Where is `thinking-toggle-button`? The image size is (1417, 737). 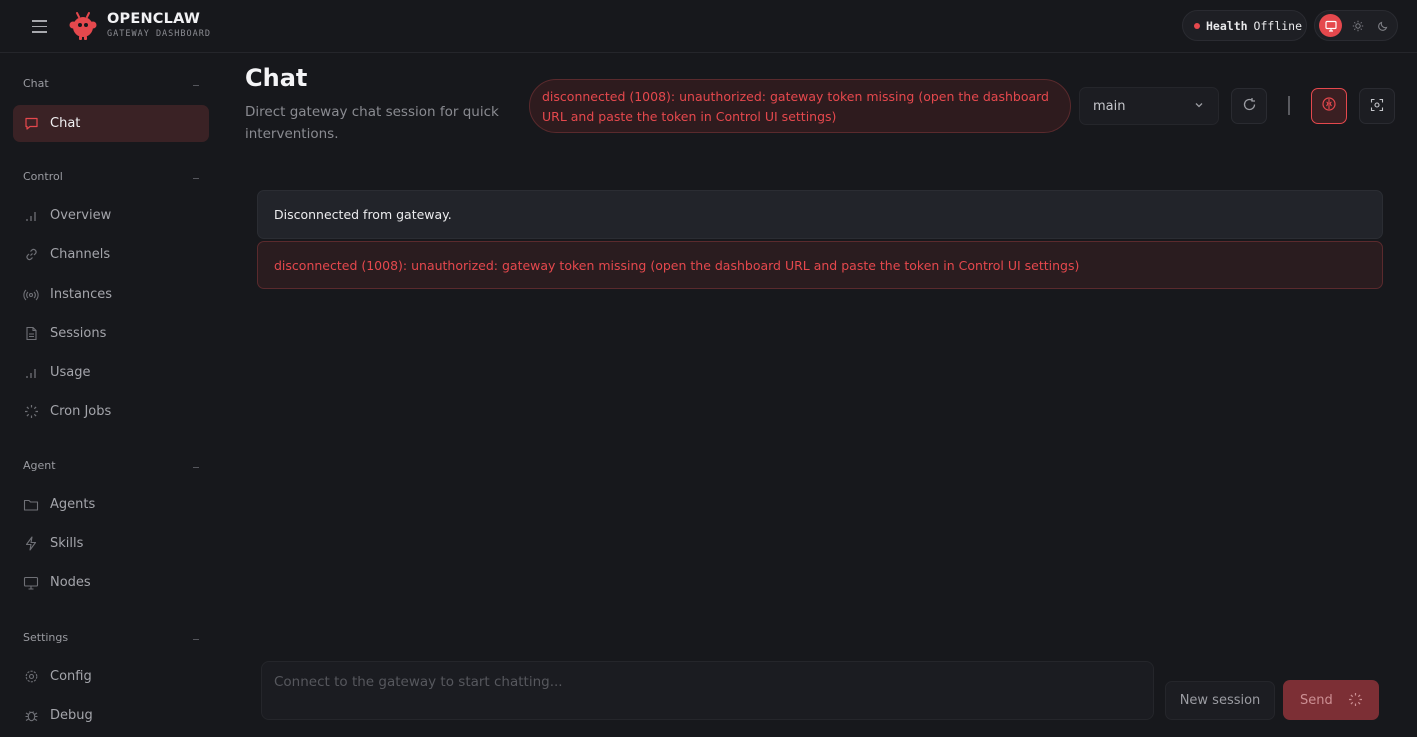 thinking-toggle-button is located at coordinates (1329, 106).